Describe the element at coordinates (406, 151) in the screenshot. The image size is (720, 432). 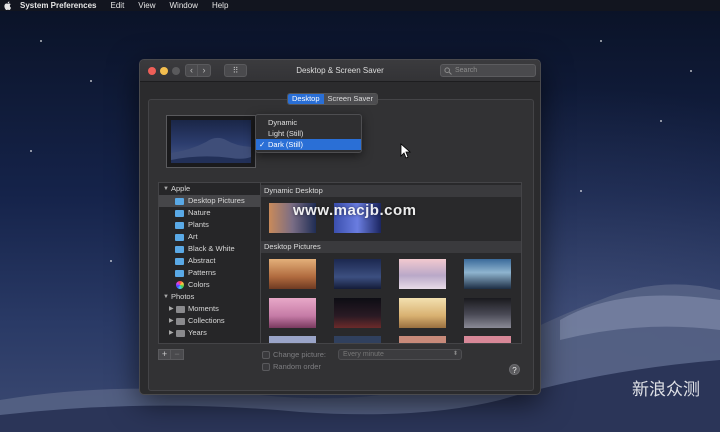
I see `mouse-pointer-icon` at that location.